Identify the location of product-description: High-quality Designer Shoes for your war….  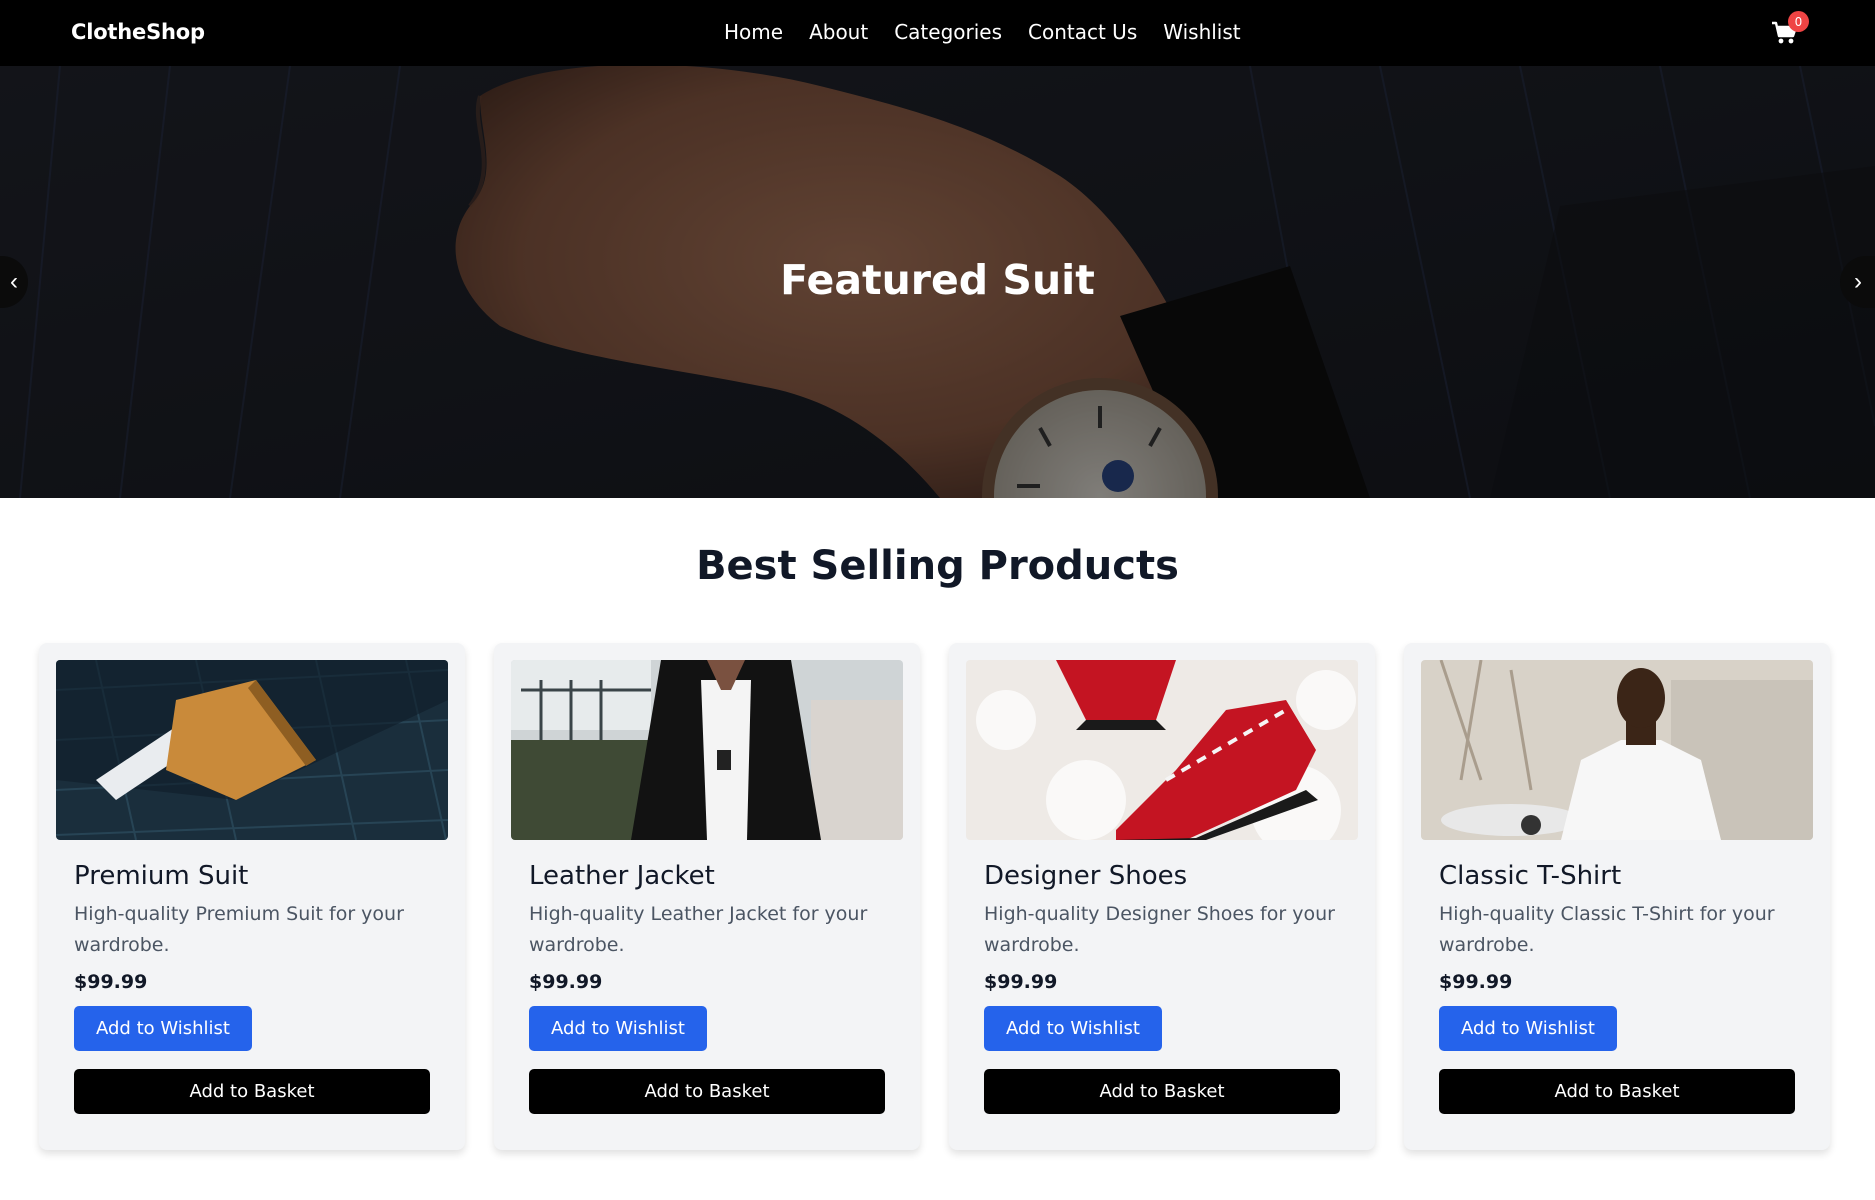
(1159, 929).